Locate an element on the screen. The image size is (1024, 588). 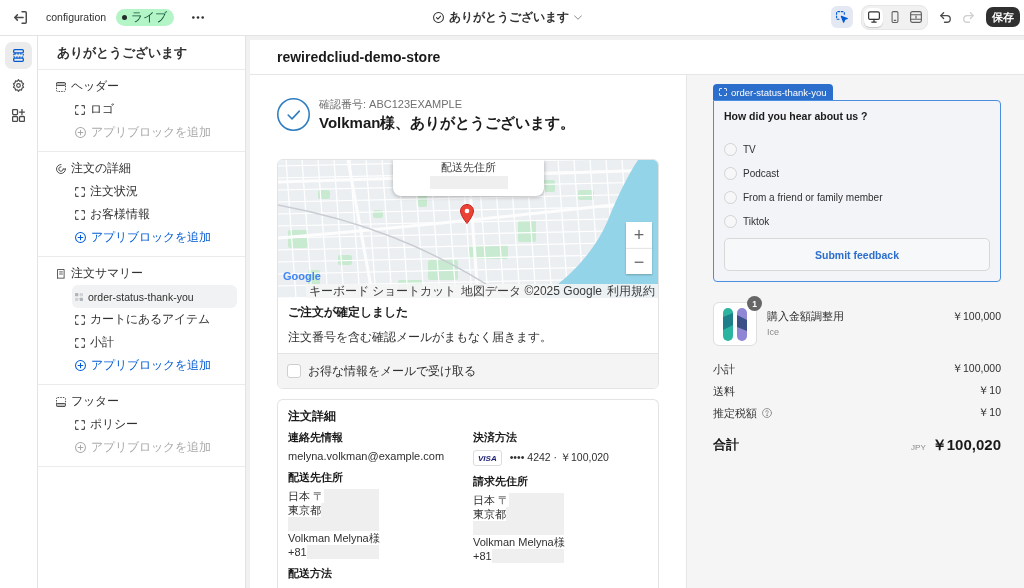
section-heading: 配送先住所 is located at coordinates (316, 477).